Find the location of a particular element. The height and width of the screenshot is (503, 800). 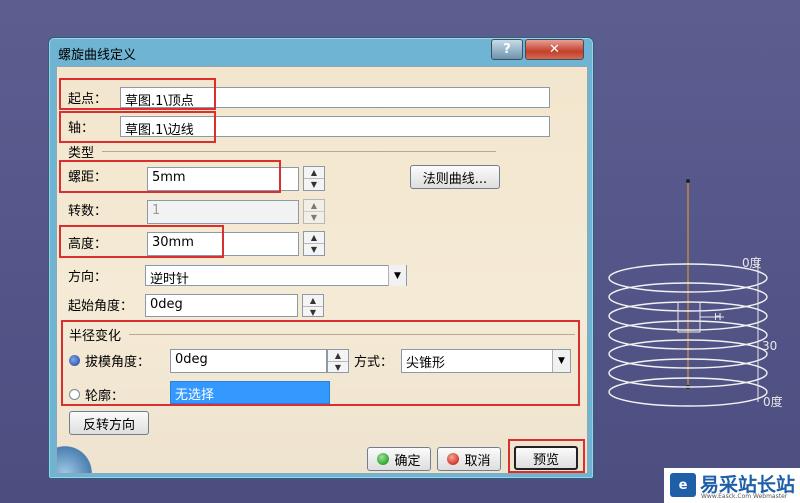

close-icon: ✕ is located at coordinates (554, 49).